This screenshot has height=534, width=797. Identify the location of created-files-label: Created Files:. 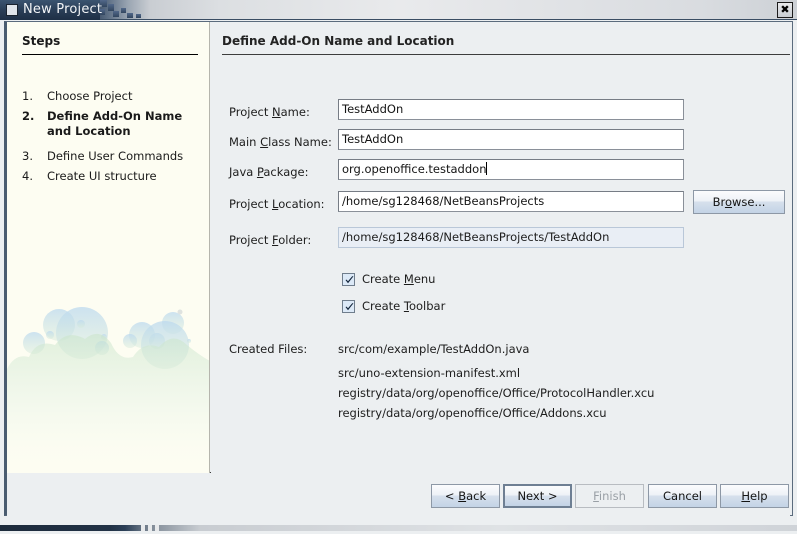
(268, 349).